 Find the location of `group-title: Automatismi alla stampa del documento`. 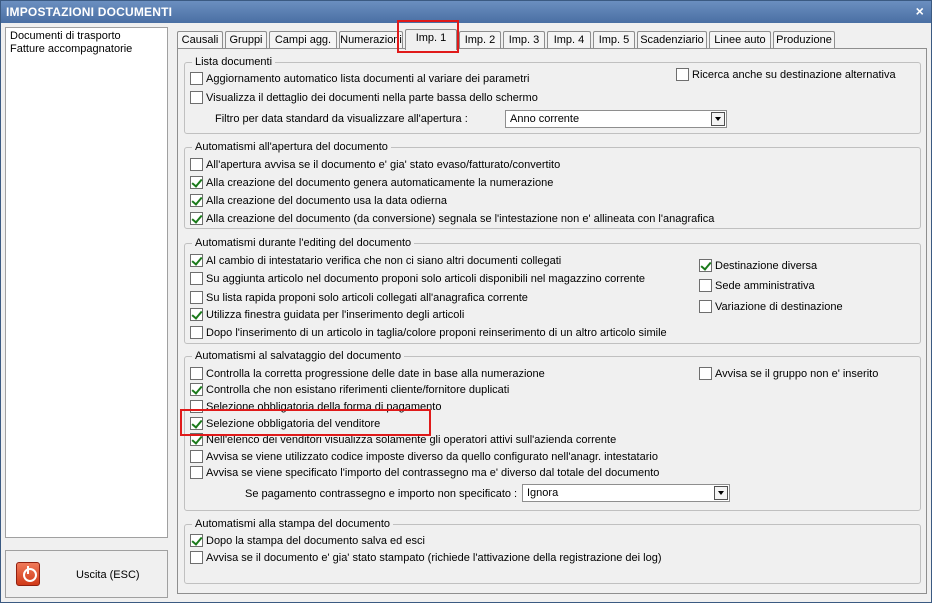

group-title: Automatismi alla stampa del documento is located at coordinates (293, 524).